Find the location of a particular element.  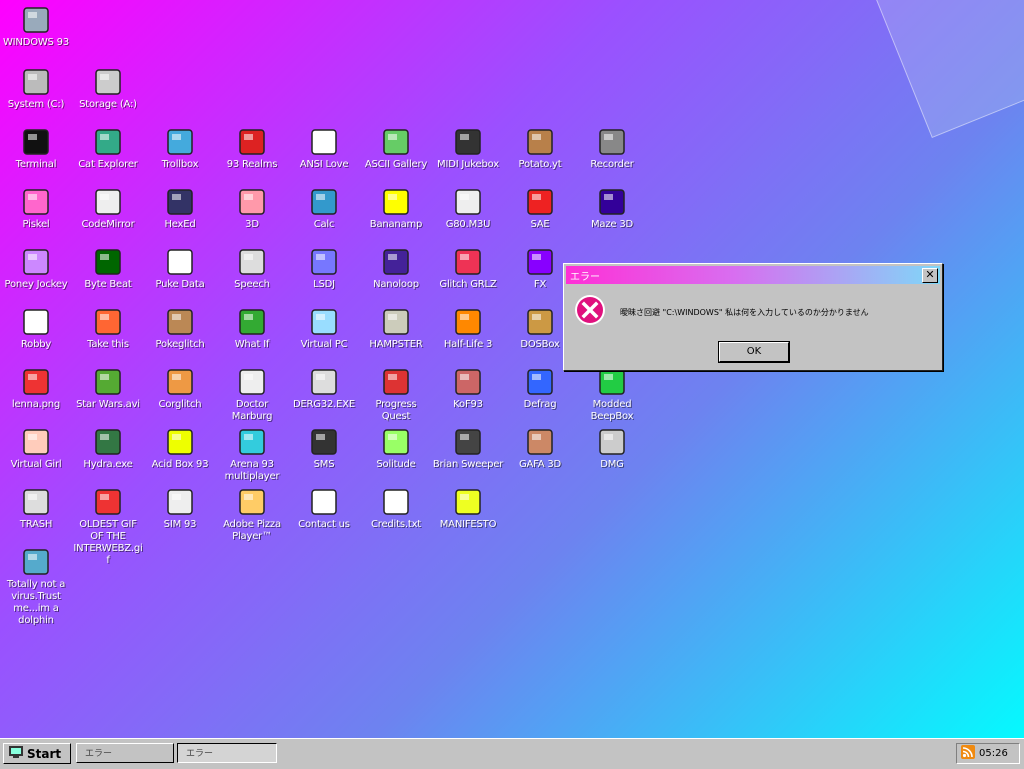

desktop-icon: TRASH is located at coordinates (36, 508).